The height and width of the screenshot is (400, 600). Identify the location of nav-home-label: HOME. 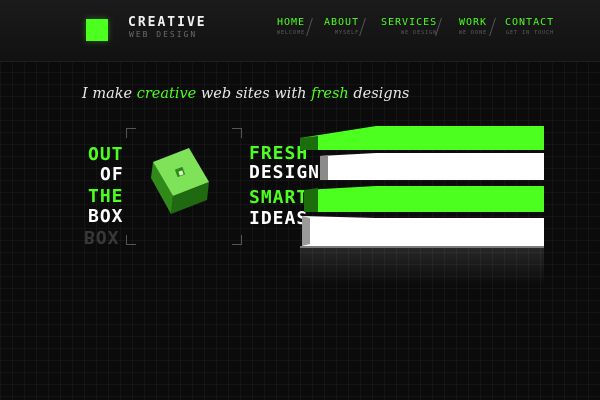
(291, 22).